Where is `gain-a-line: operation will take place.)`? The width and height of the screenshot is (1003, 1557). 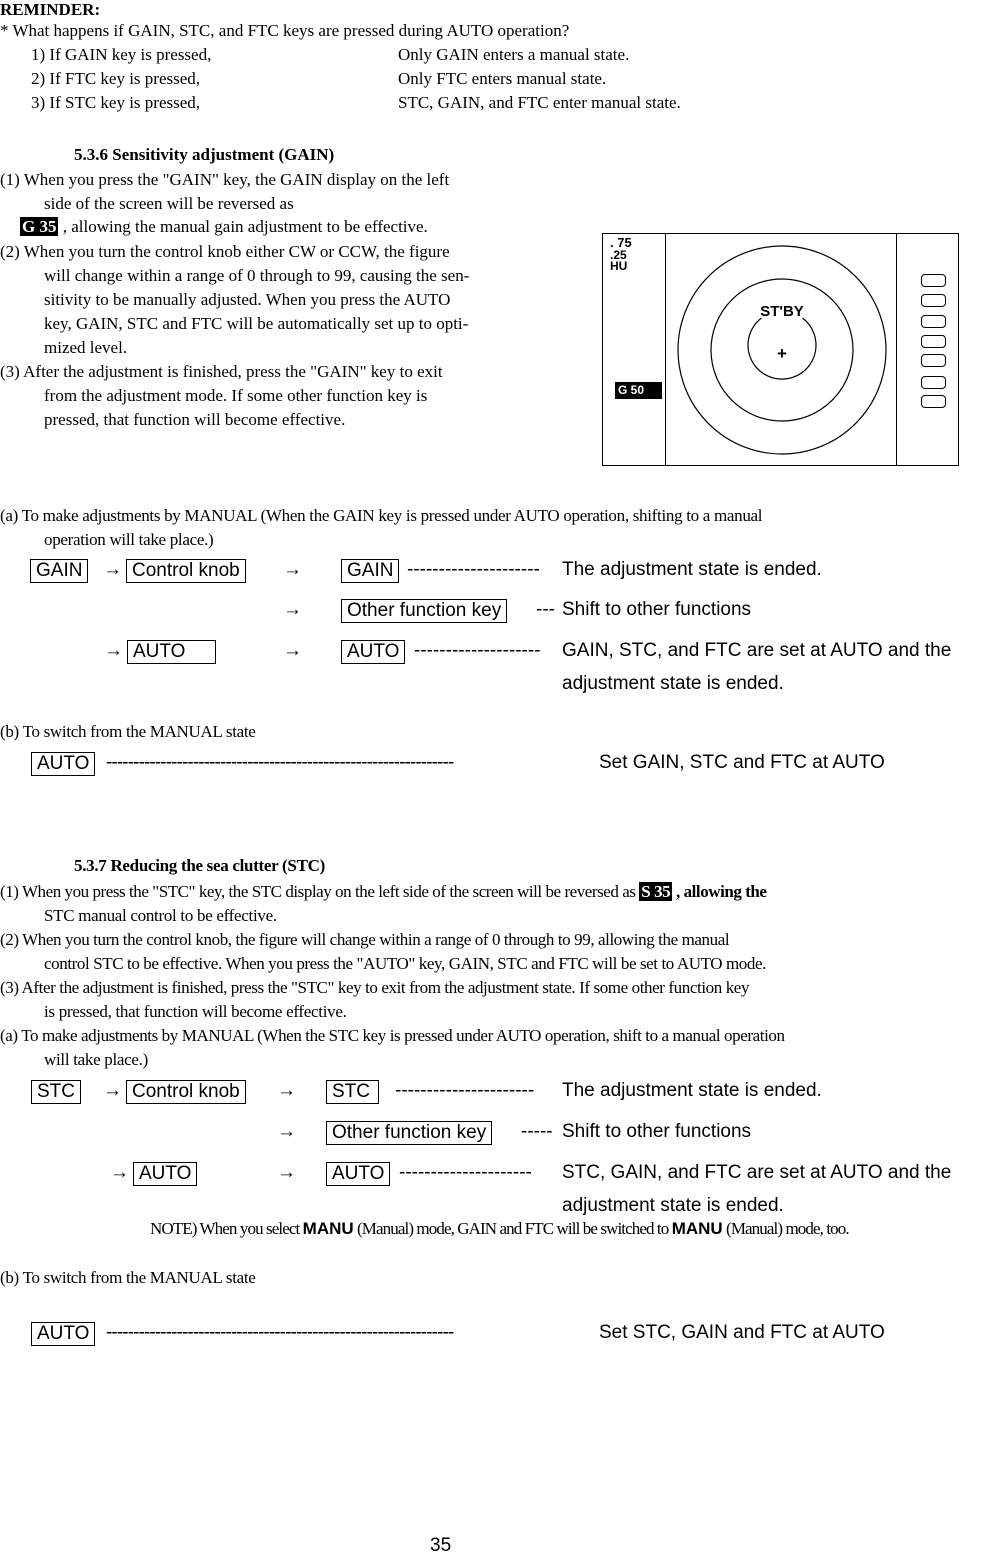 gain-a-line: operation will take place.) is located at coordinates (129, 539).